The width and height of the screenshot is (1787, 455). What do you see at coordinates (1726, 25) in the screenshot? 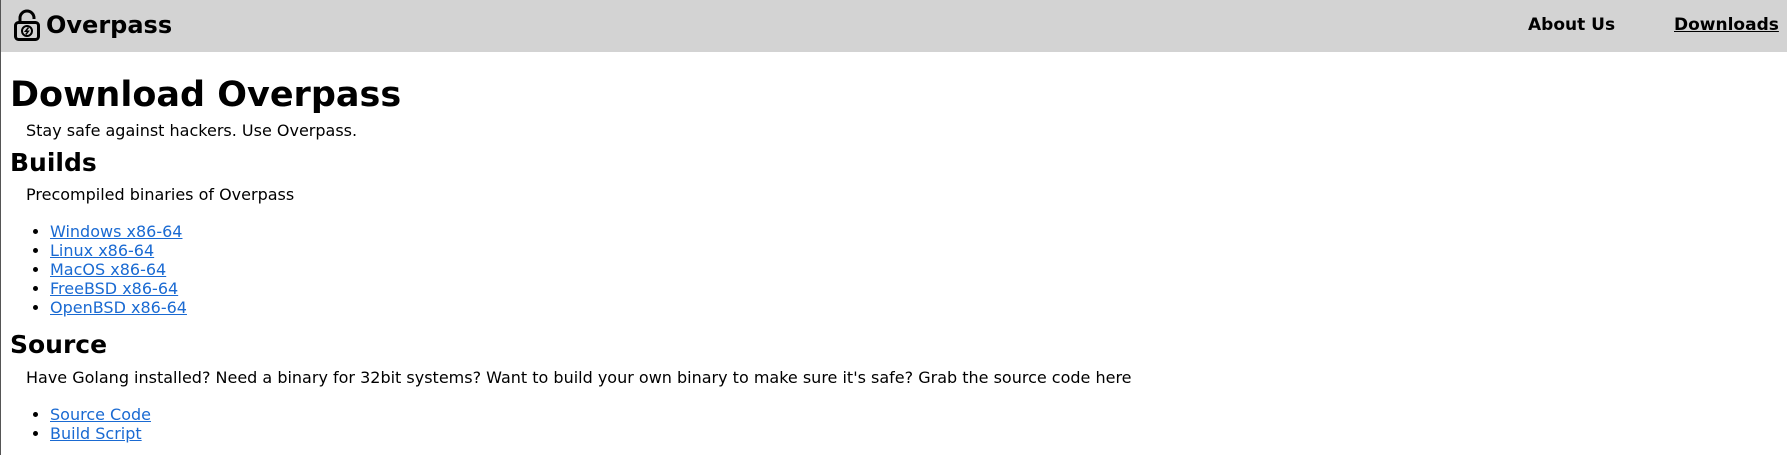
I see `nav-downloads: Downloads` at bounding box center [1726, 25].